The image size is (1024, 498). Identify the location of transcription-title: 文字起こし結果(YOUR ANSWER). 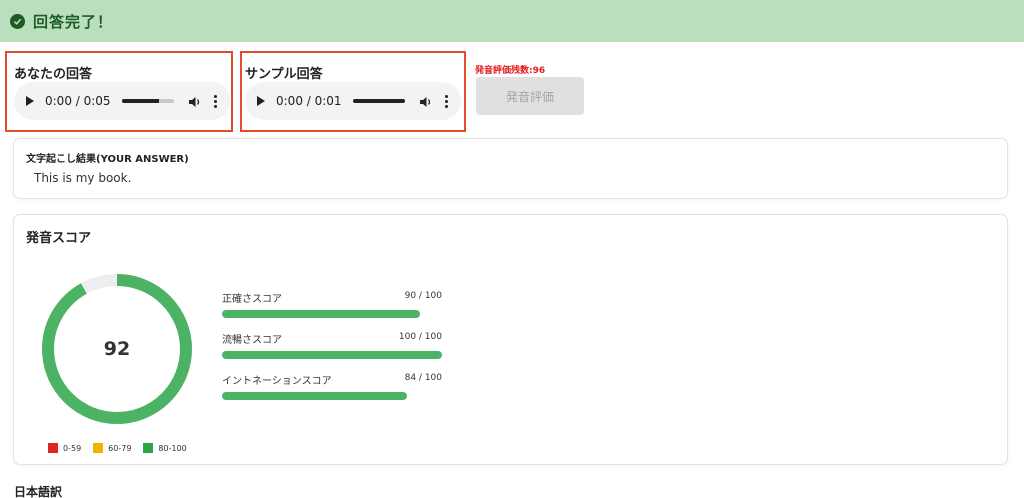
(107, 159).